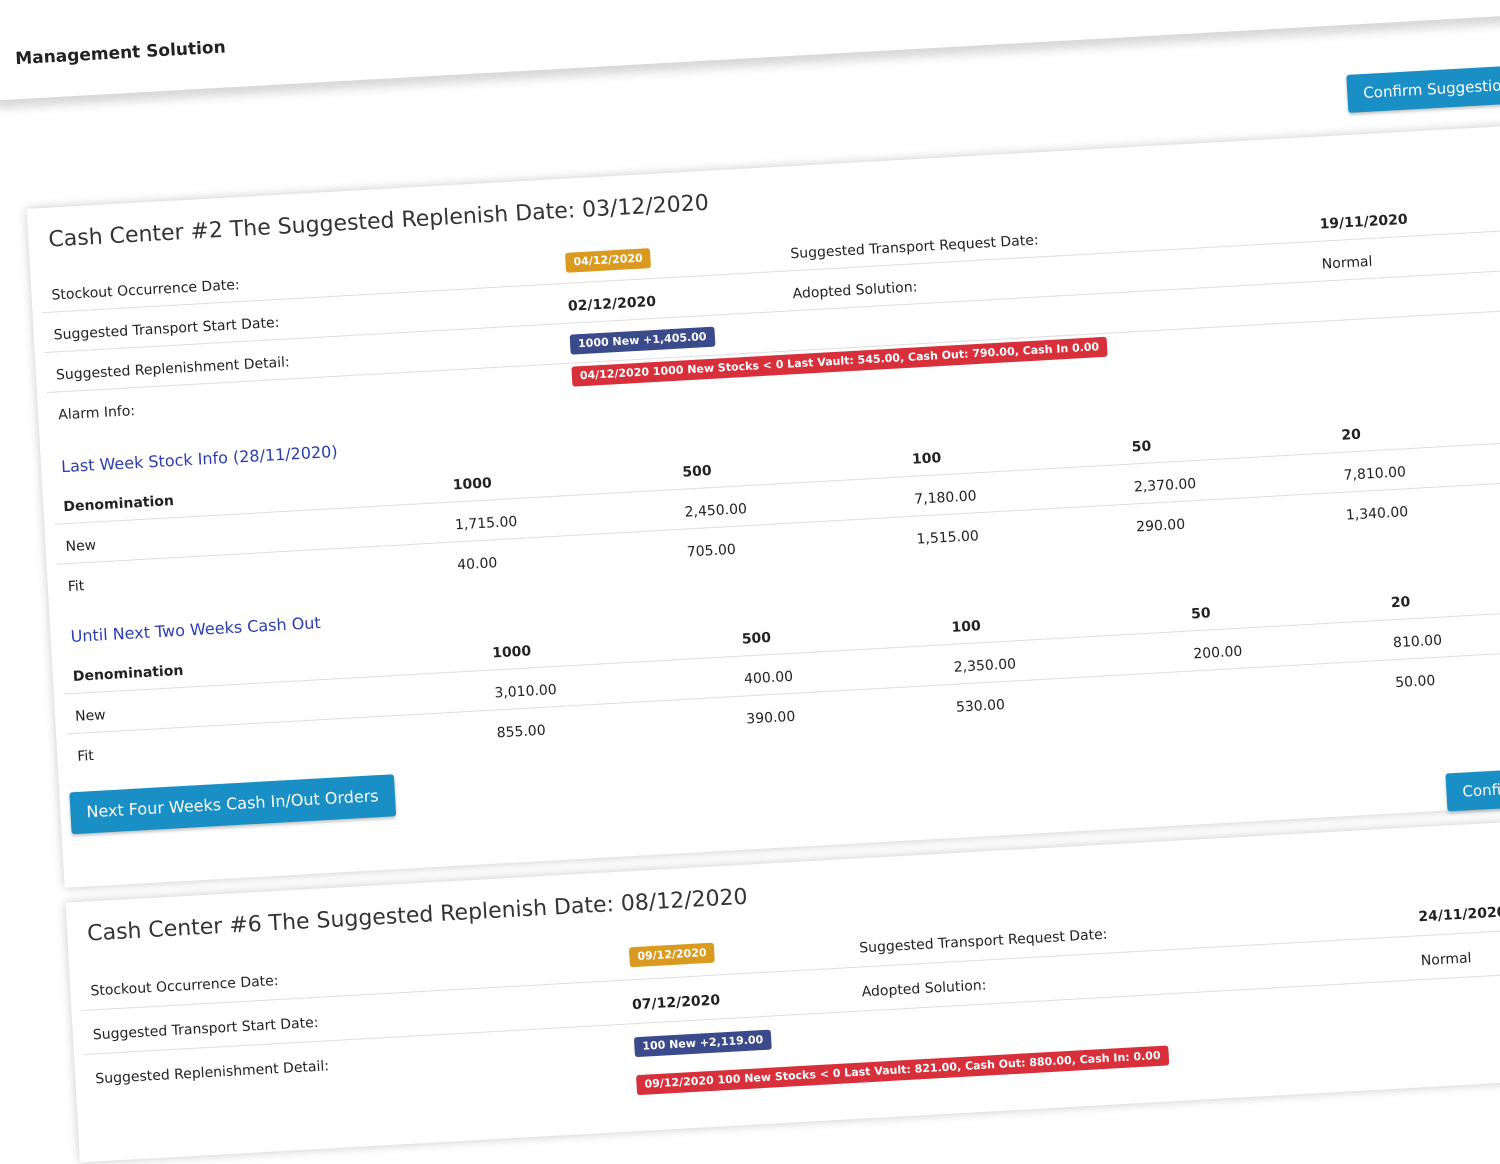 Image resolution: width=1500 pixels, height=1164 pixels. I want to click on cashout-fit-cell: 390.00, so click(770, 718).